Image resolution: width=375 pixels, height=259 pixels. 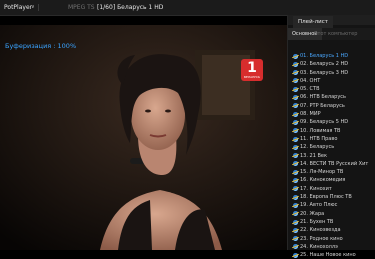 I want to click on playlist-item-label: 17. Кинохит, so click(x=316, y=188).